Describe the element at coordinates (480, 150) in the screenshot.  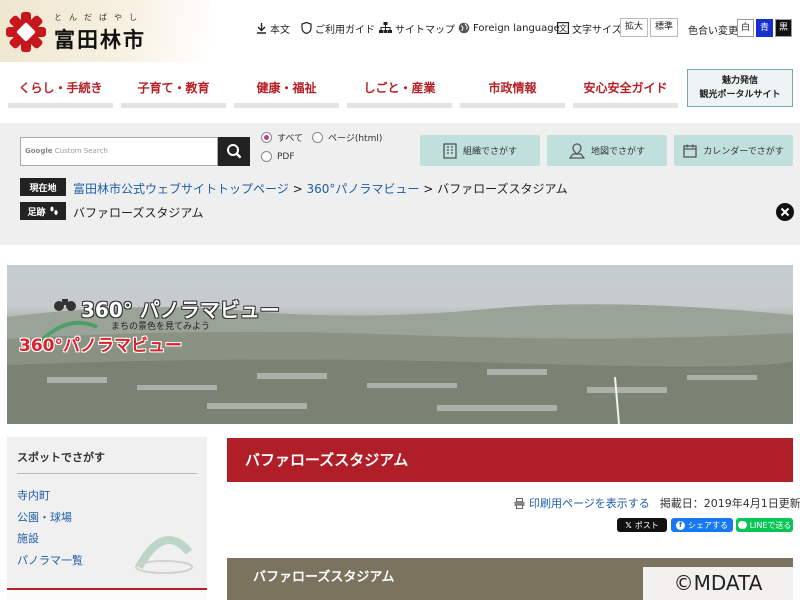
I see `find-by-org-button: 組織でさがす` at that location.